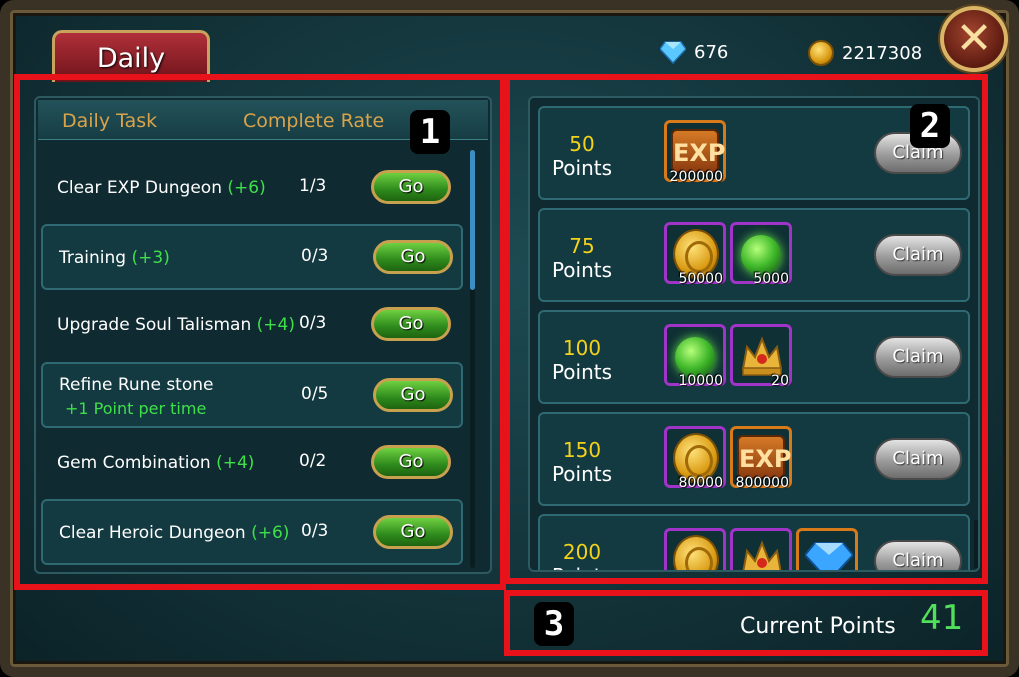 This screenshot has width=1019, height=677. I want to click on diamond-counter: 676, so click(694, 52).